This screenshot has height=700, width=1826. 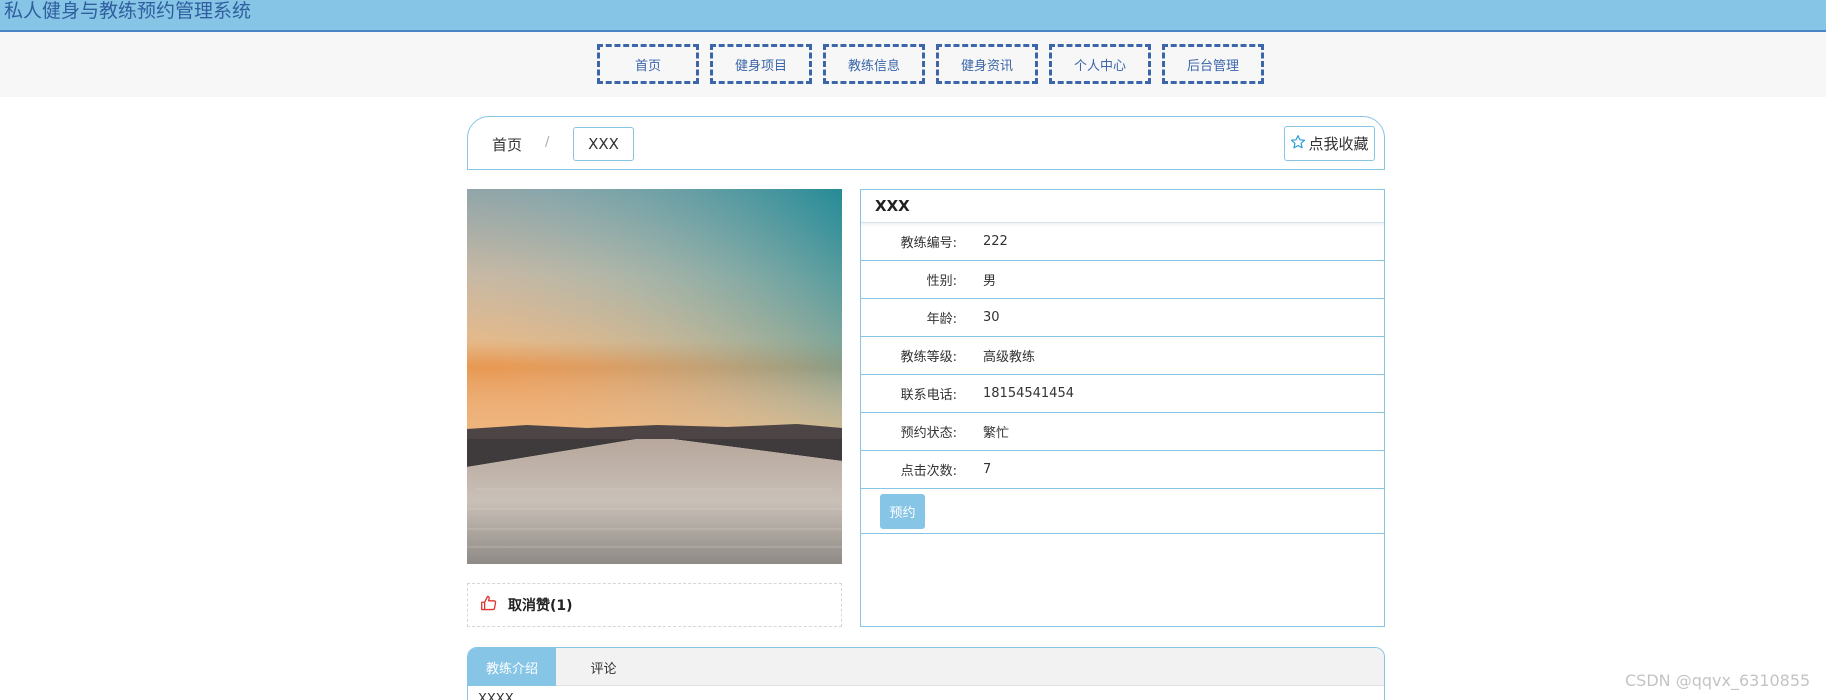 What do you see at coordinates (1122, 394) in the screenshot?
I see `detail-row-phone: 联系电话: 18154541454` at bounding box center [1122, 394].